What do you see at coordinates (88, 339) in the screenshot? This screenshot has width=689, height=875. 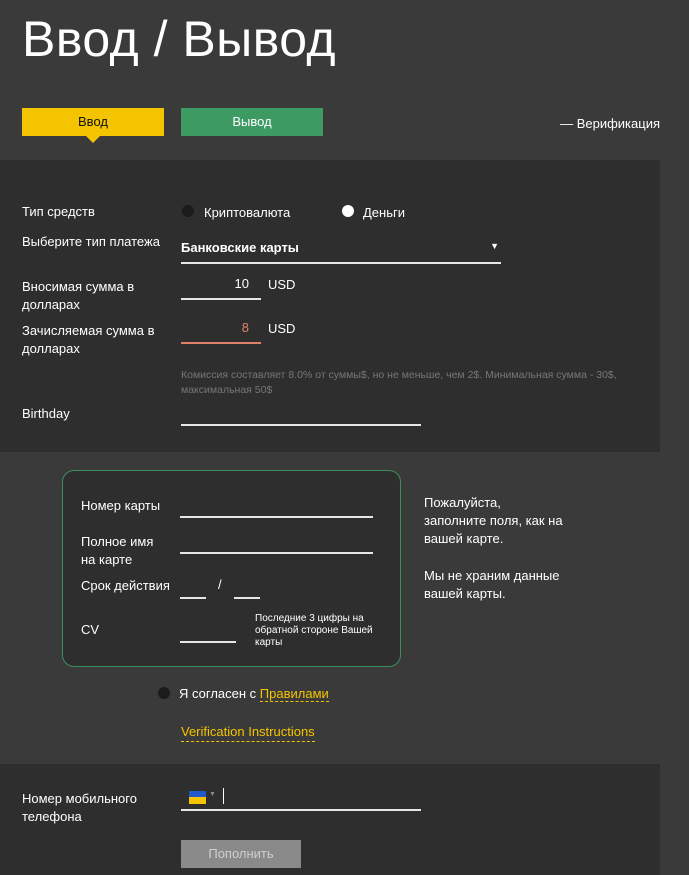 I see `credited-amount-label: Зачисляемая сумма в долларах` at bounding box center [88, 339].